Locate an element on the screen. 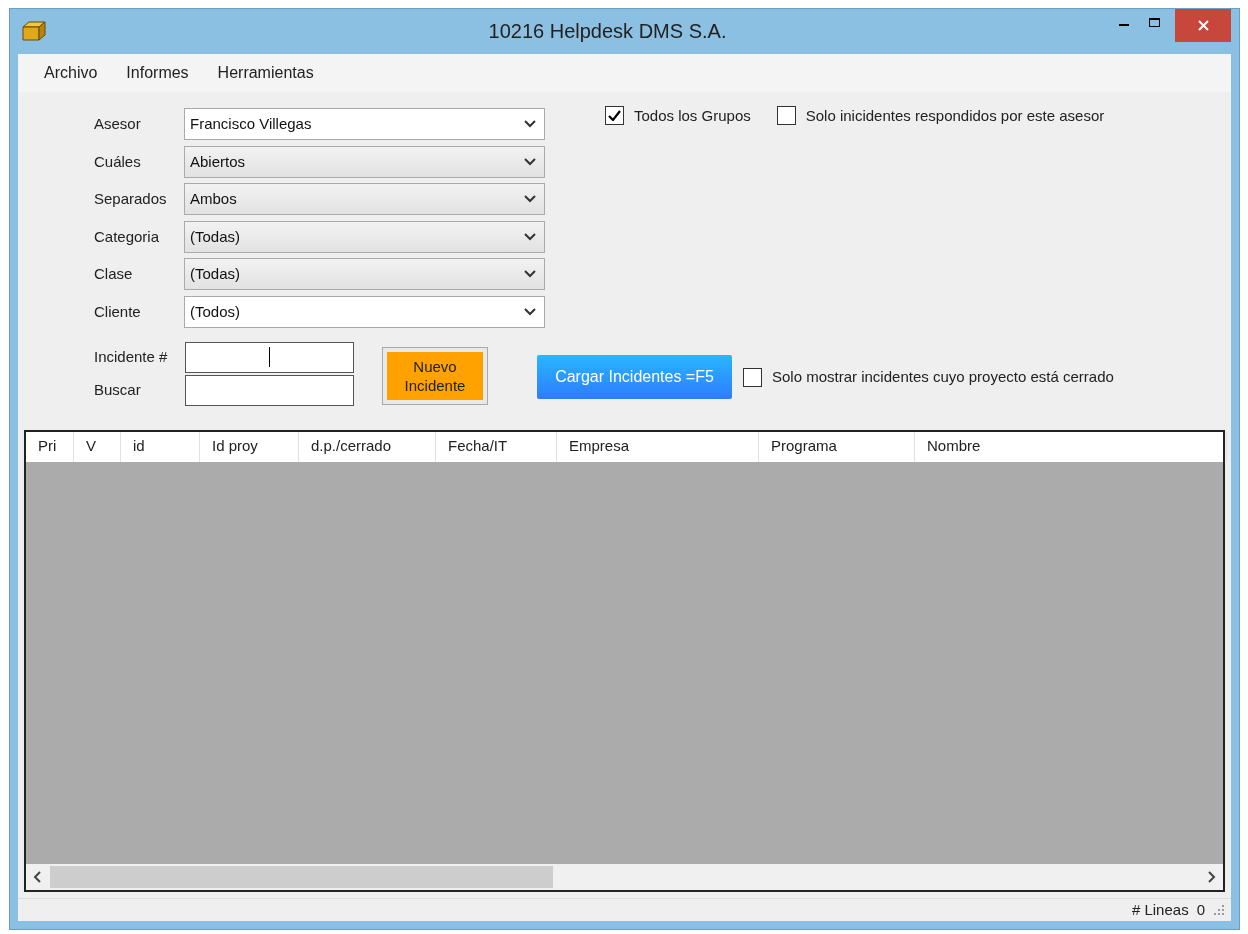 The height and width of the screenshot is (934, 1248). close-icon is located at coordinates (1203, 25).